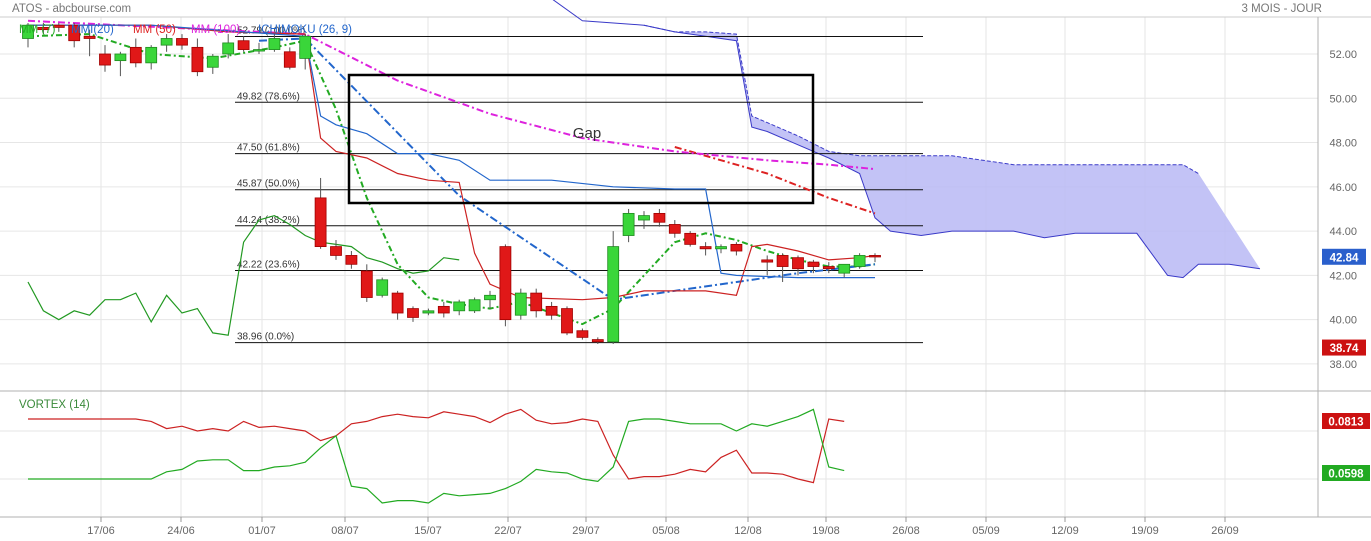 This screenshot has width=1371, height=541. What do you see at coordinates (906, 531) in the screenshot?
I see `x-tick-label: 26/08` at bounding box center [906, 531].